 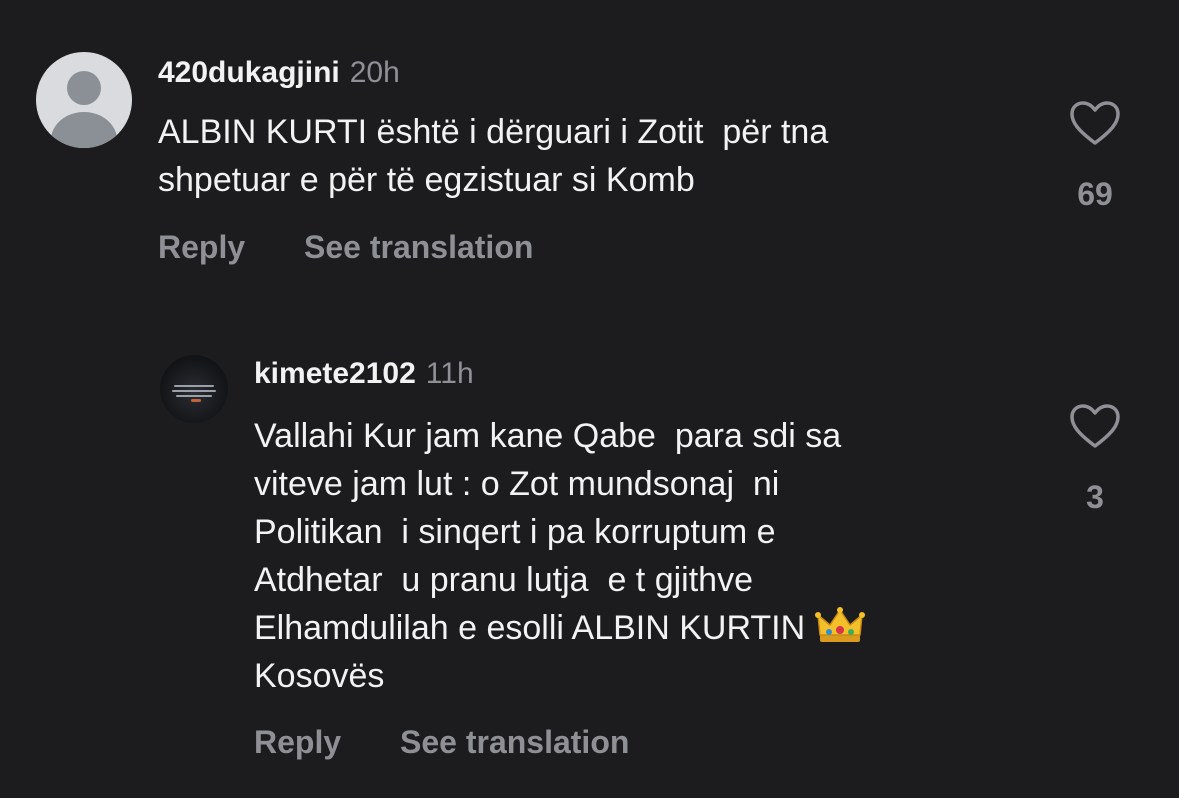 I want to click on like-count: 69, so click(x=1095, y=194).